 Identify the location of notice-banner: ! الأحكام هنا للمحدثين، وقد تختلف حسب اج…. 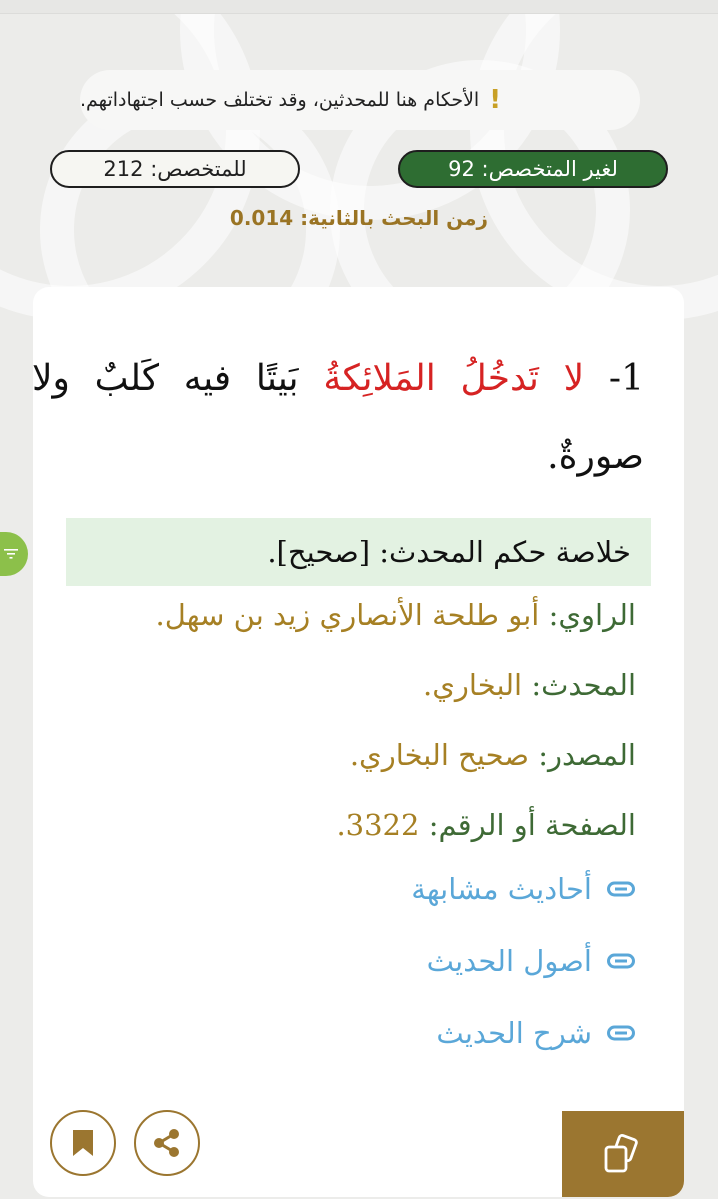
(360, 100).